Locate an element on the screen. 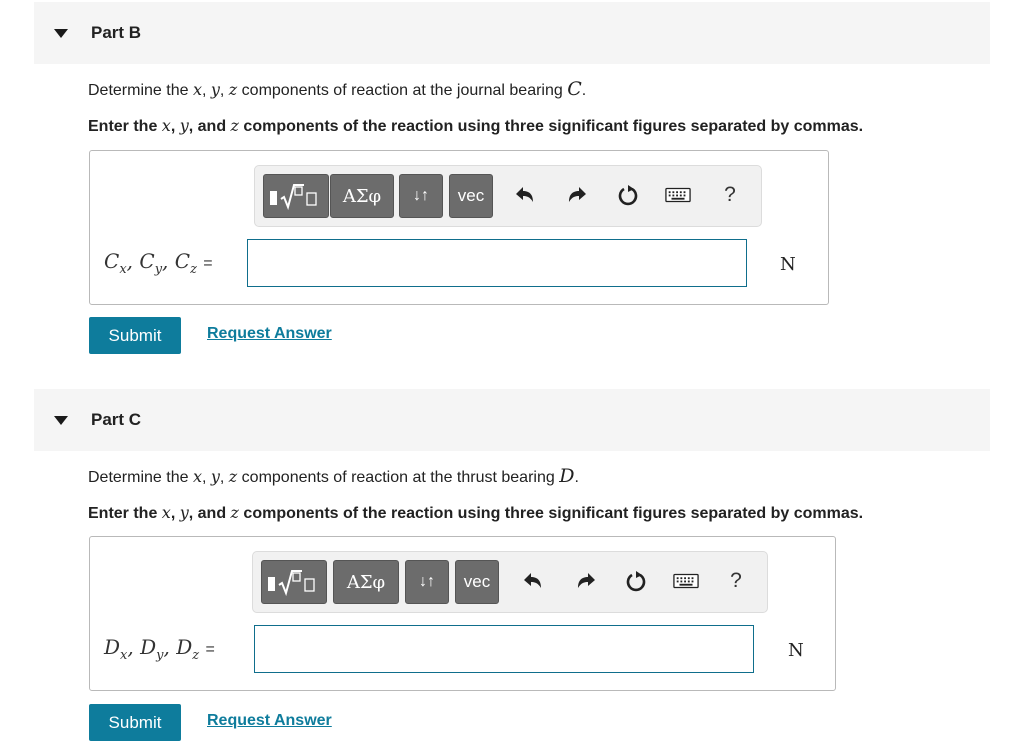 The image size is (1024, 754). part-b-equation-label: Cx, Cy, Cz = is located at coordinates (158, 263).